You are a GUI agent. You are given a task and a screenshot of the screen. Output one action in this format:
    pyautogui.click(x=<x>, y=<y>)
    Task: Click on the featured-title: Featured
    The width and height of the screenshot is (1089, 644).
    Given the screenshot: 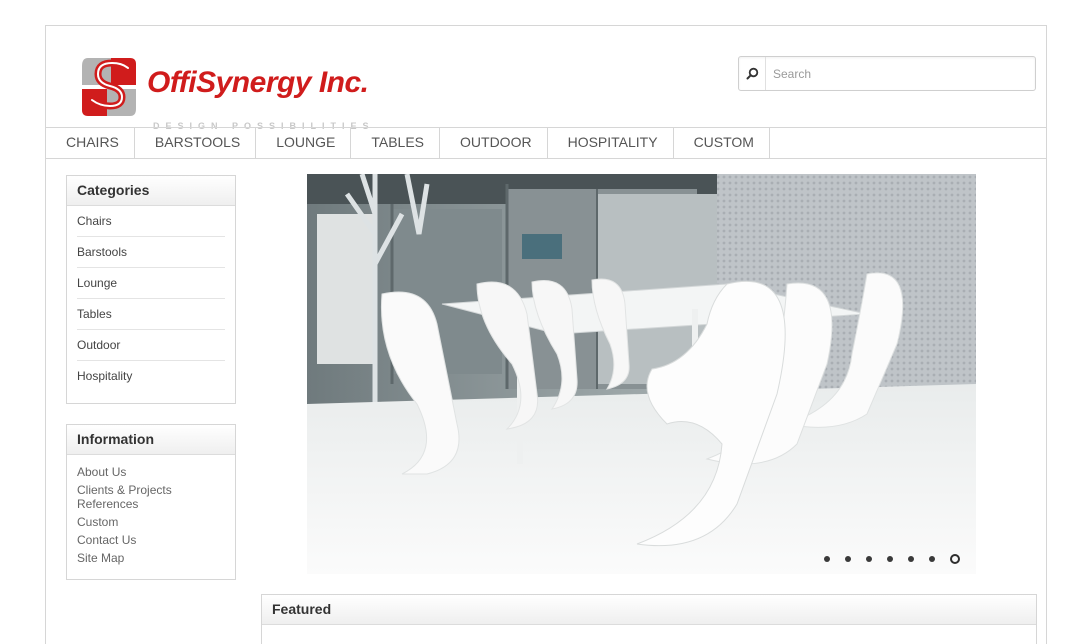 What is the action you would take?
    pyautogui.click(x=649, y=610)
    